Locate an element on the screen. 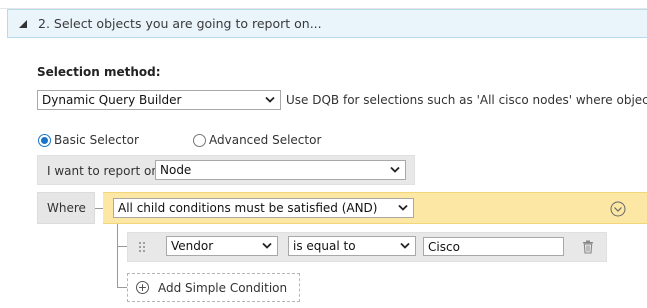 The image size is (647, 308). selection-method-select: Dynamic Query Builder is located at coordinates (159, 100).